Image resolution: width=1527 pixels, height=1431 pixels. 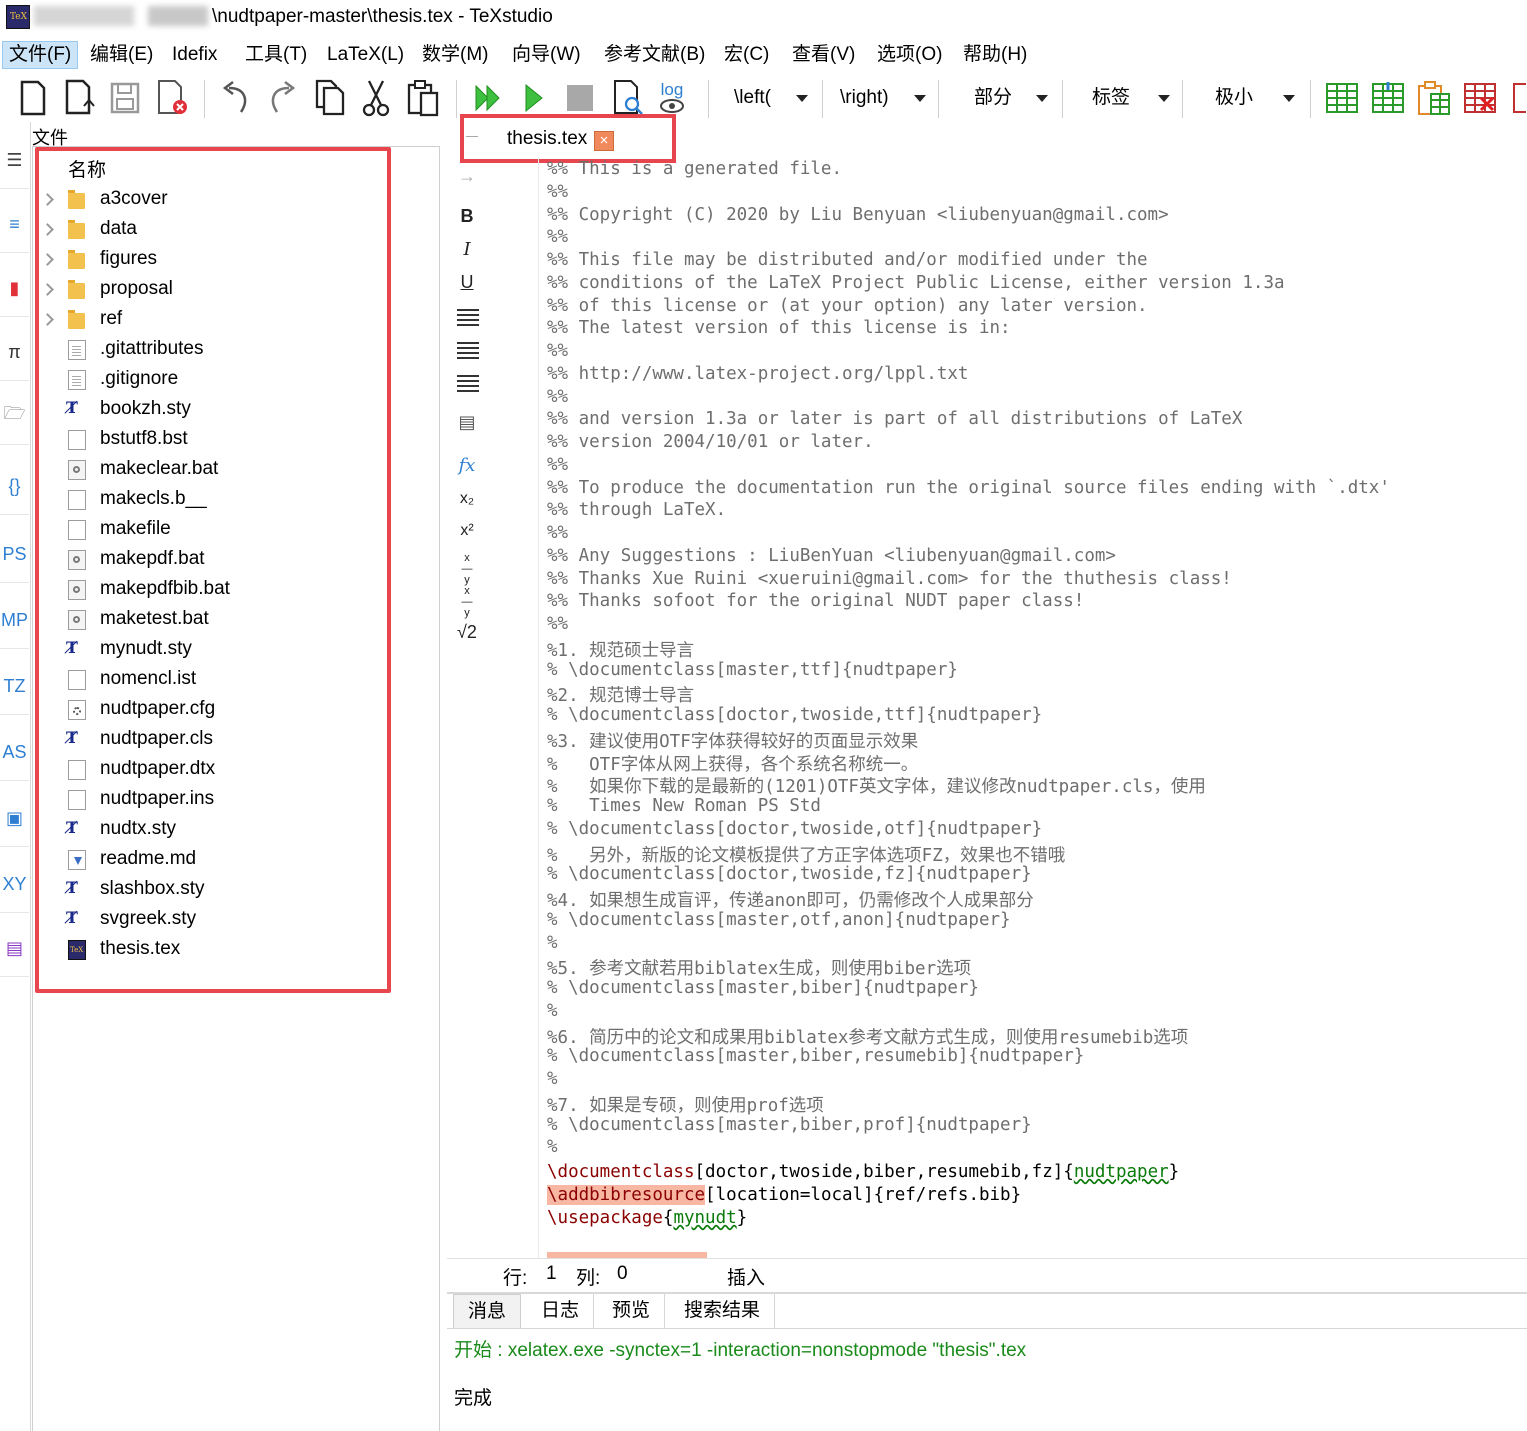 What do you see at coordinates (468, 383) in the screenshot?
I see `align-right-icon` at bounding box center [468, 383].